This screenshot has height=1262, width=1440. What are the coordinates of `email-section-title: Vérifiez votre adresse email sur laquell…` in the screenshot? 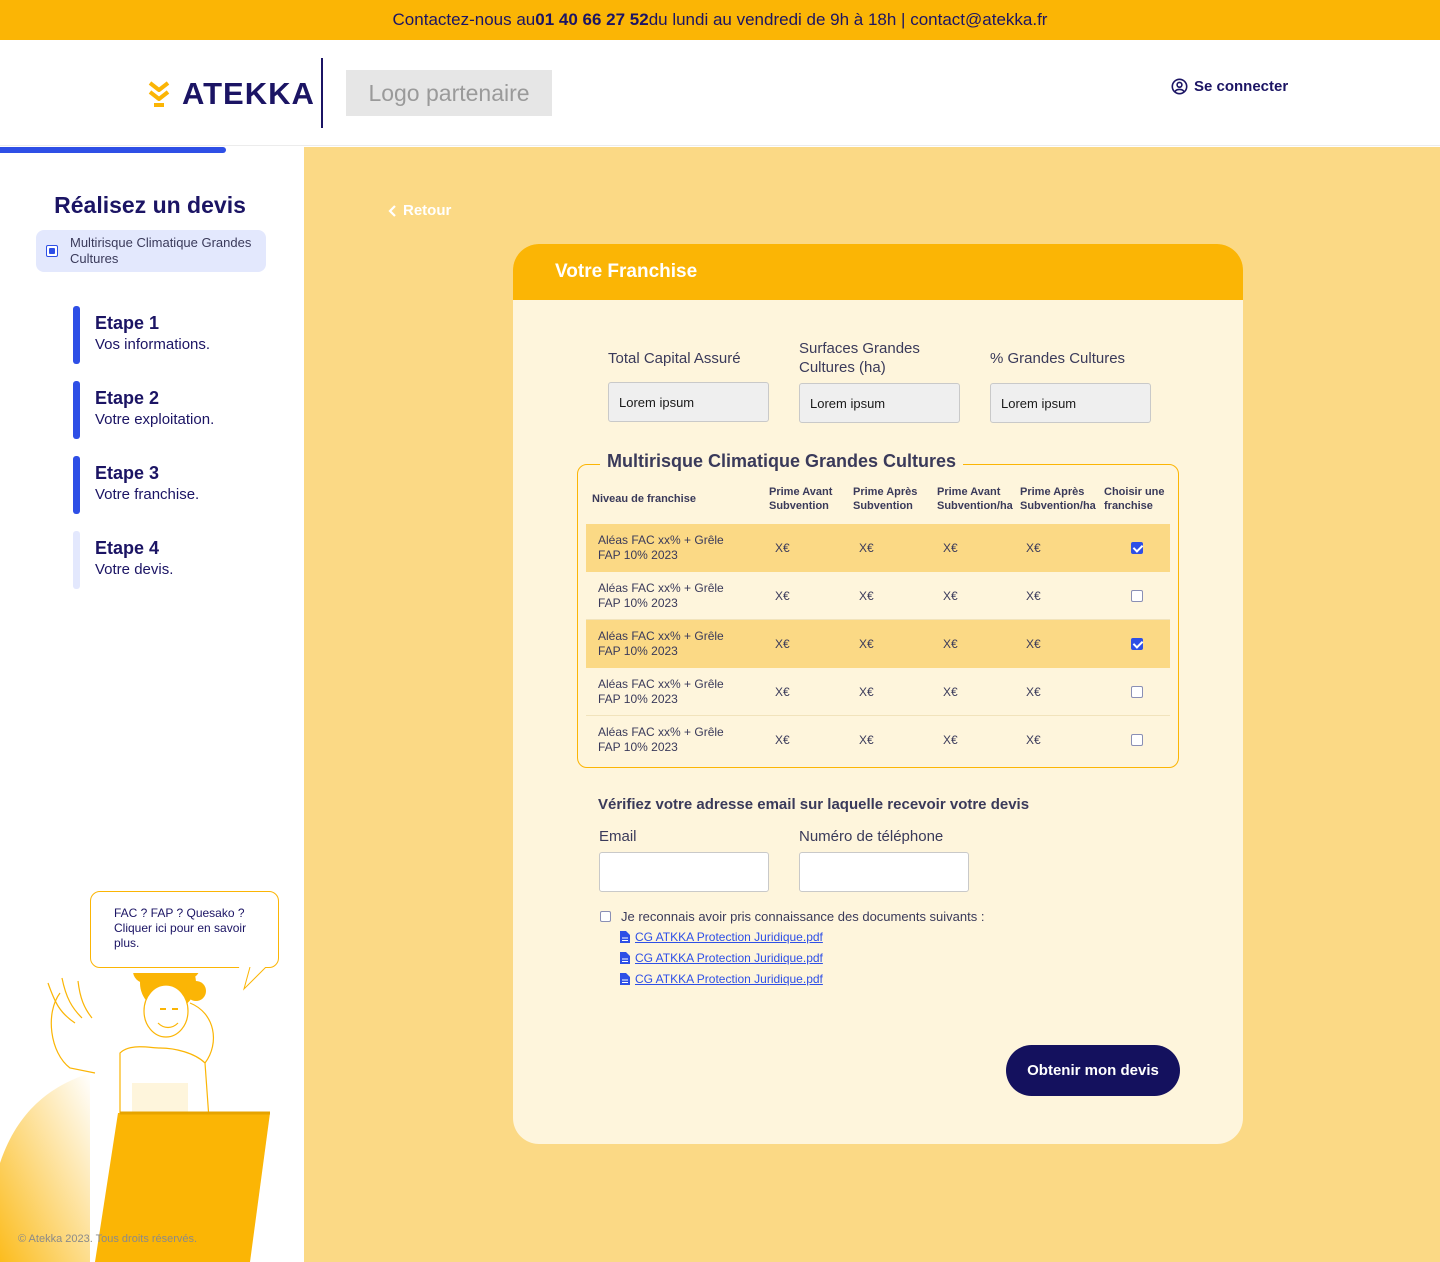 It's located at (814, 804).